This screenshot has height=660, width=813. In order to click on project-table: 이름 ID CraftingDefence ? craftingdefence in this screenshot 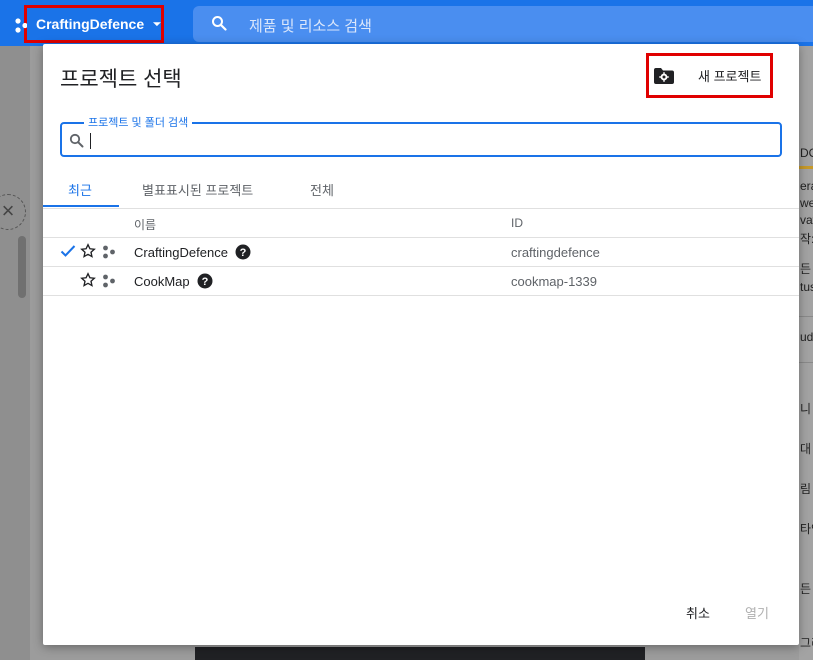, I will do `click(421, 252)`.